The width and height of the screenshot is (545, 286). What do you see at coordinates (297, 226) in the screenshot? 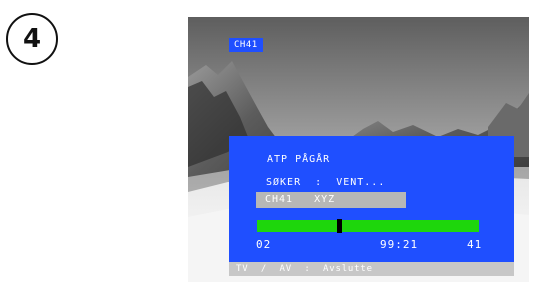
I see `progress-fill-left` at bounding box center [297, 226].